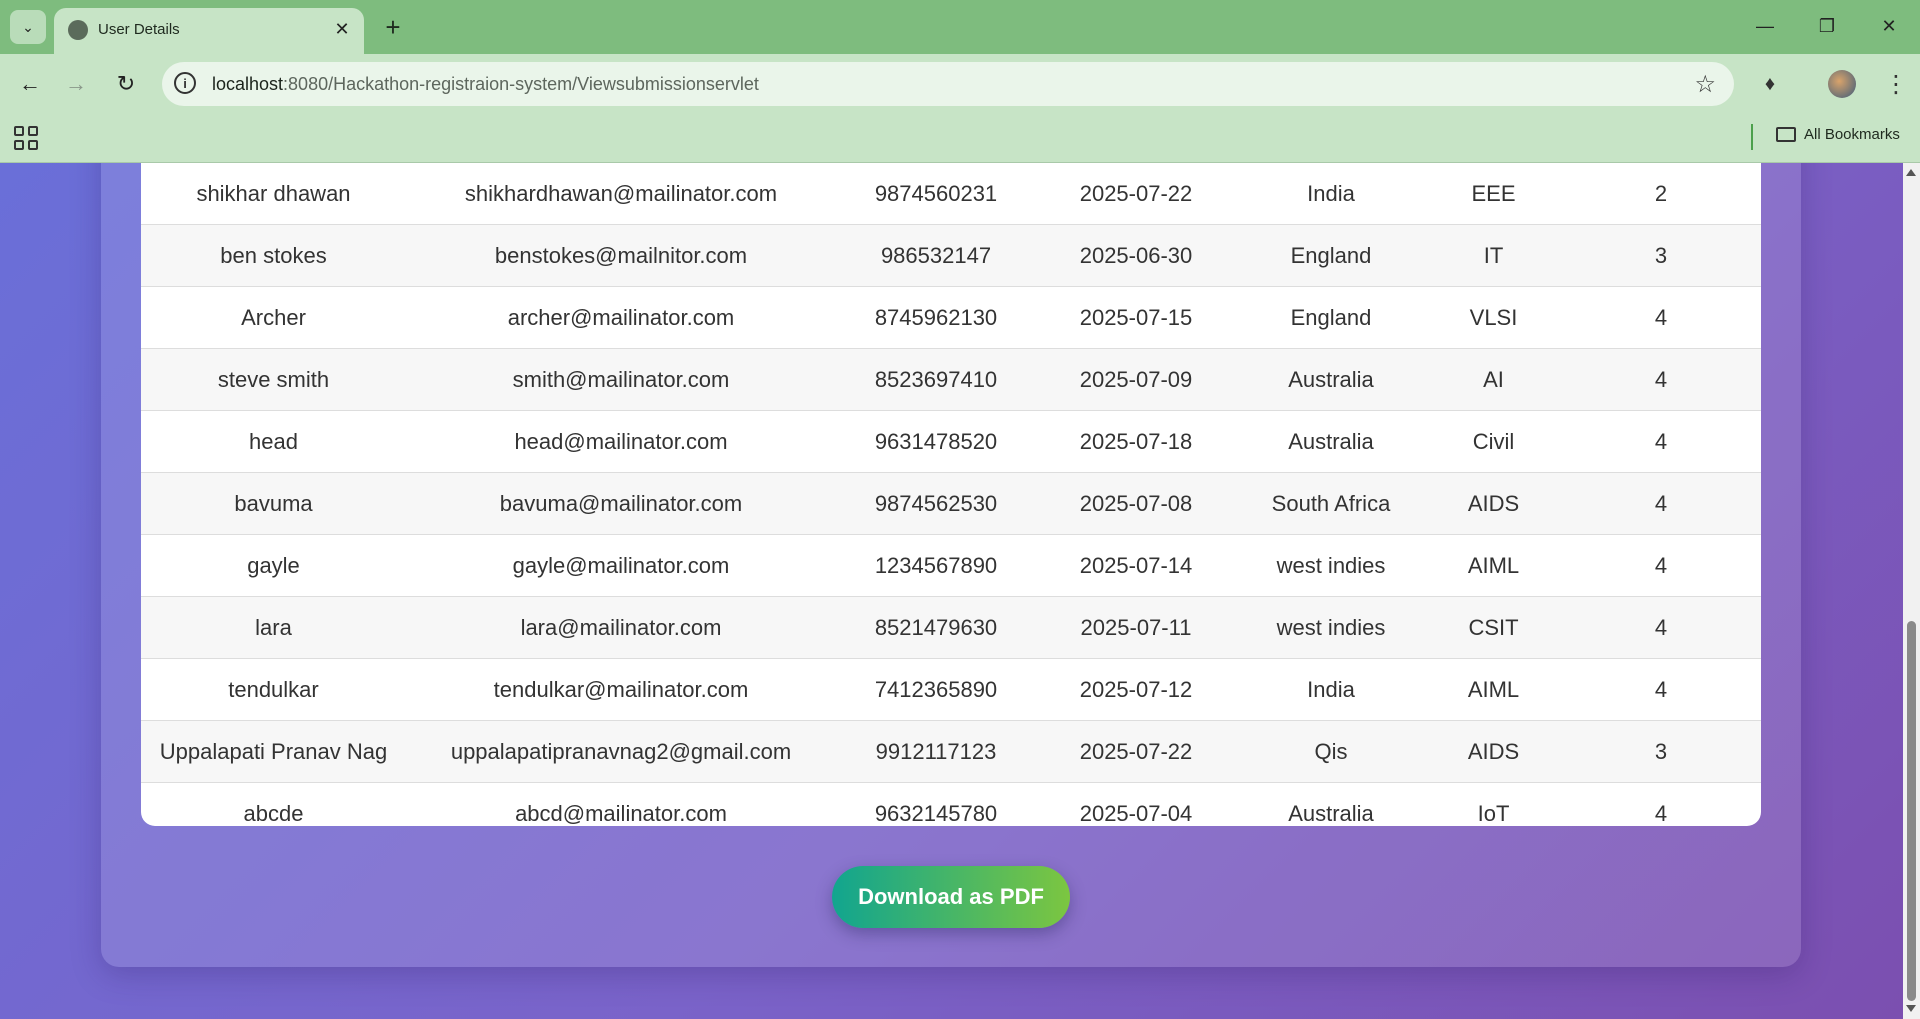  Describe the element at coordinates (621, 255) in the screenshot. I see `cell-email: benstokes@mailnitor.com` at that location.